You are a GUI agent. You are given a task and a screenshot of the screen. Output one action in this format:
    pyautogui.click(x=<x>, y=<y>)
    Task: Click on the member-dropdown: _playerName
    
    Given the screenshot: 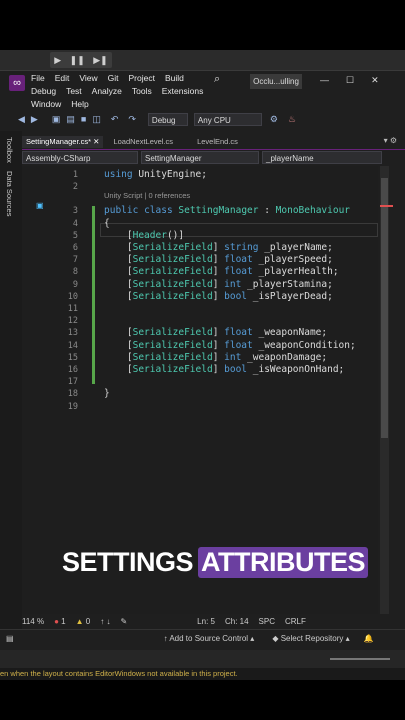 What is the action you would take?
    pyautogui.click(x=322, y=157)
    